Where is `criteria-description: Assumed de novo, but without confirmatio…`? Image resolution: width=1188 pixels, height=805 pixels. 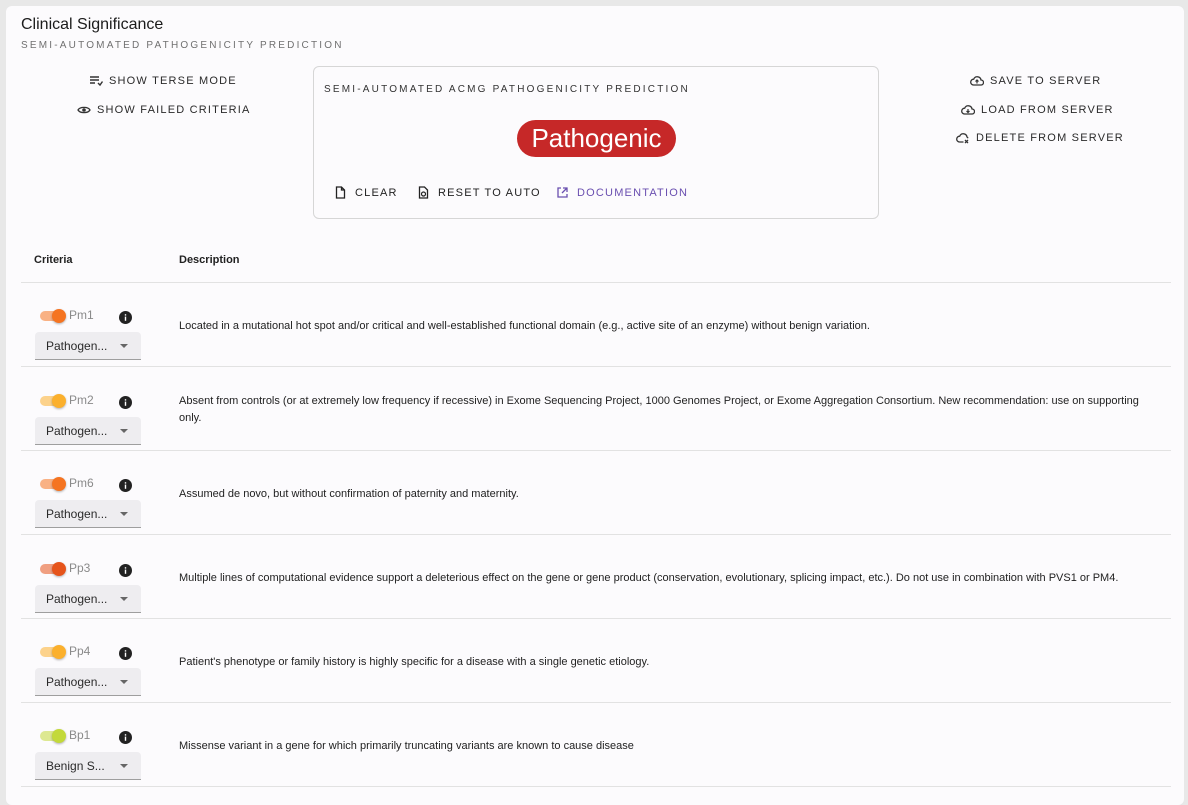
criteria-description: Assumed de novo, but without confirmatio… is located at coordinates (349, 494).